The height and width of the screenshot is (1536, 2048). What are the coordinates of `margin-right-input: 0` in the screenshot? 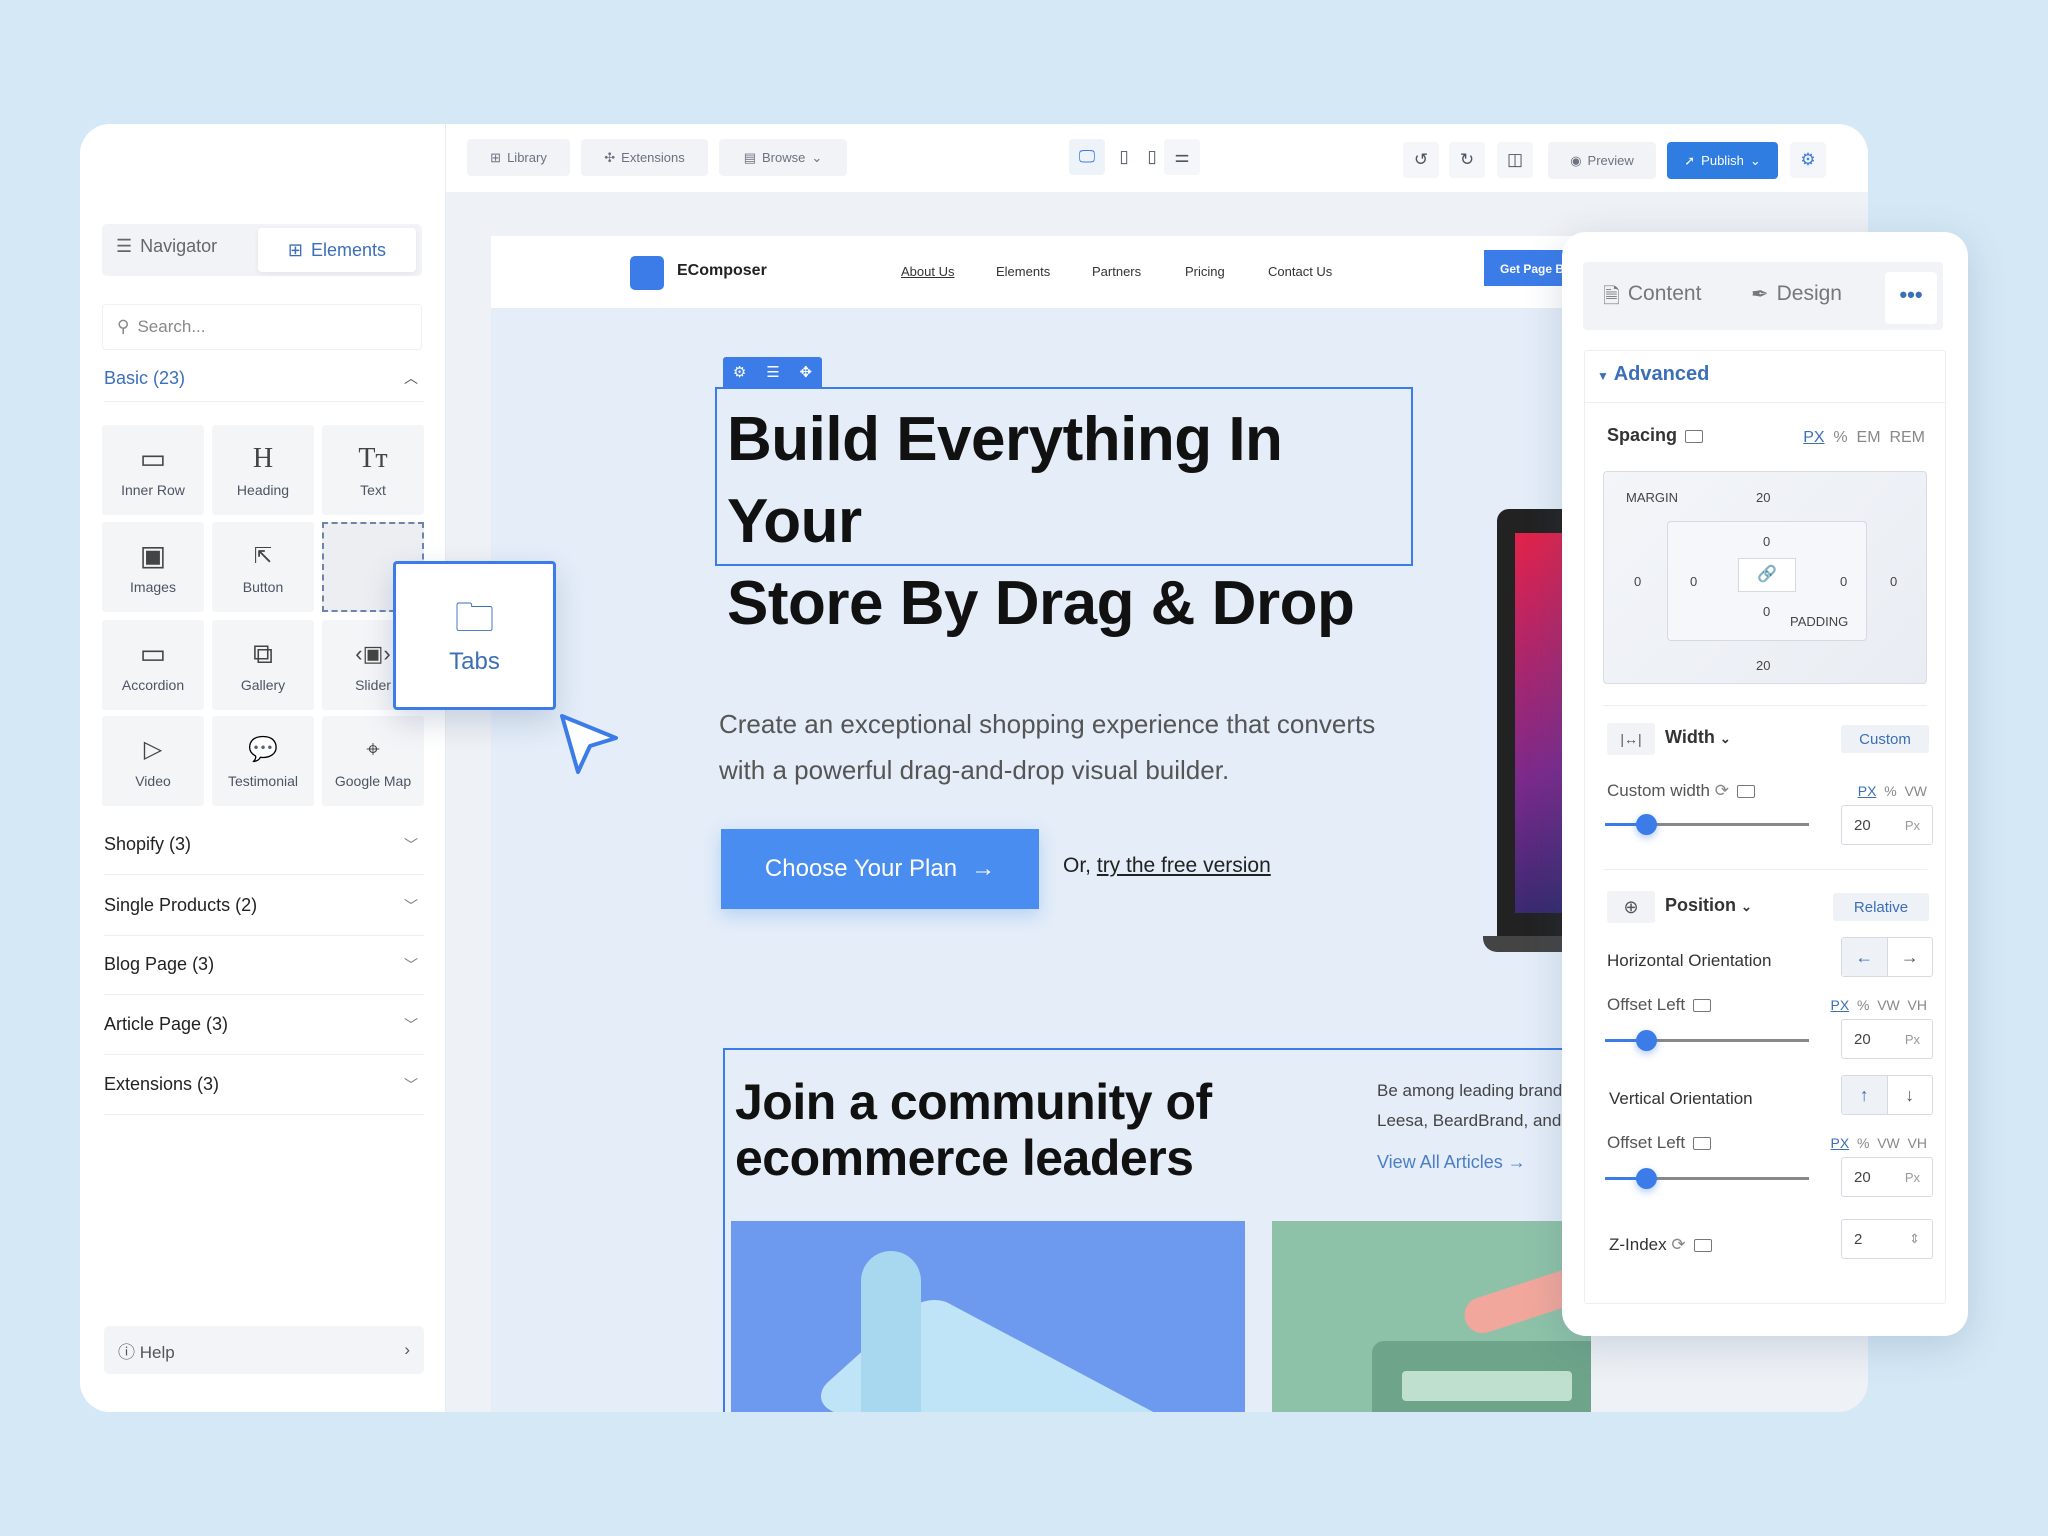 It's located at (1893, 581).